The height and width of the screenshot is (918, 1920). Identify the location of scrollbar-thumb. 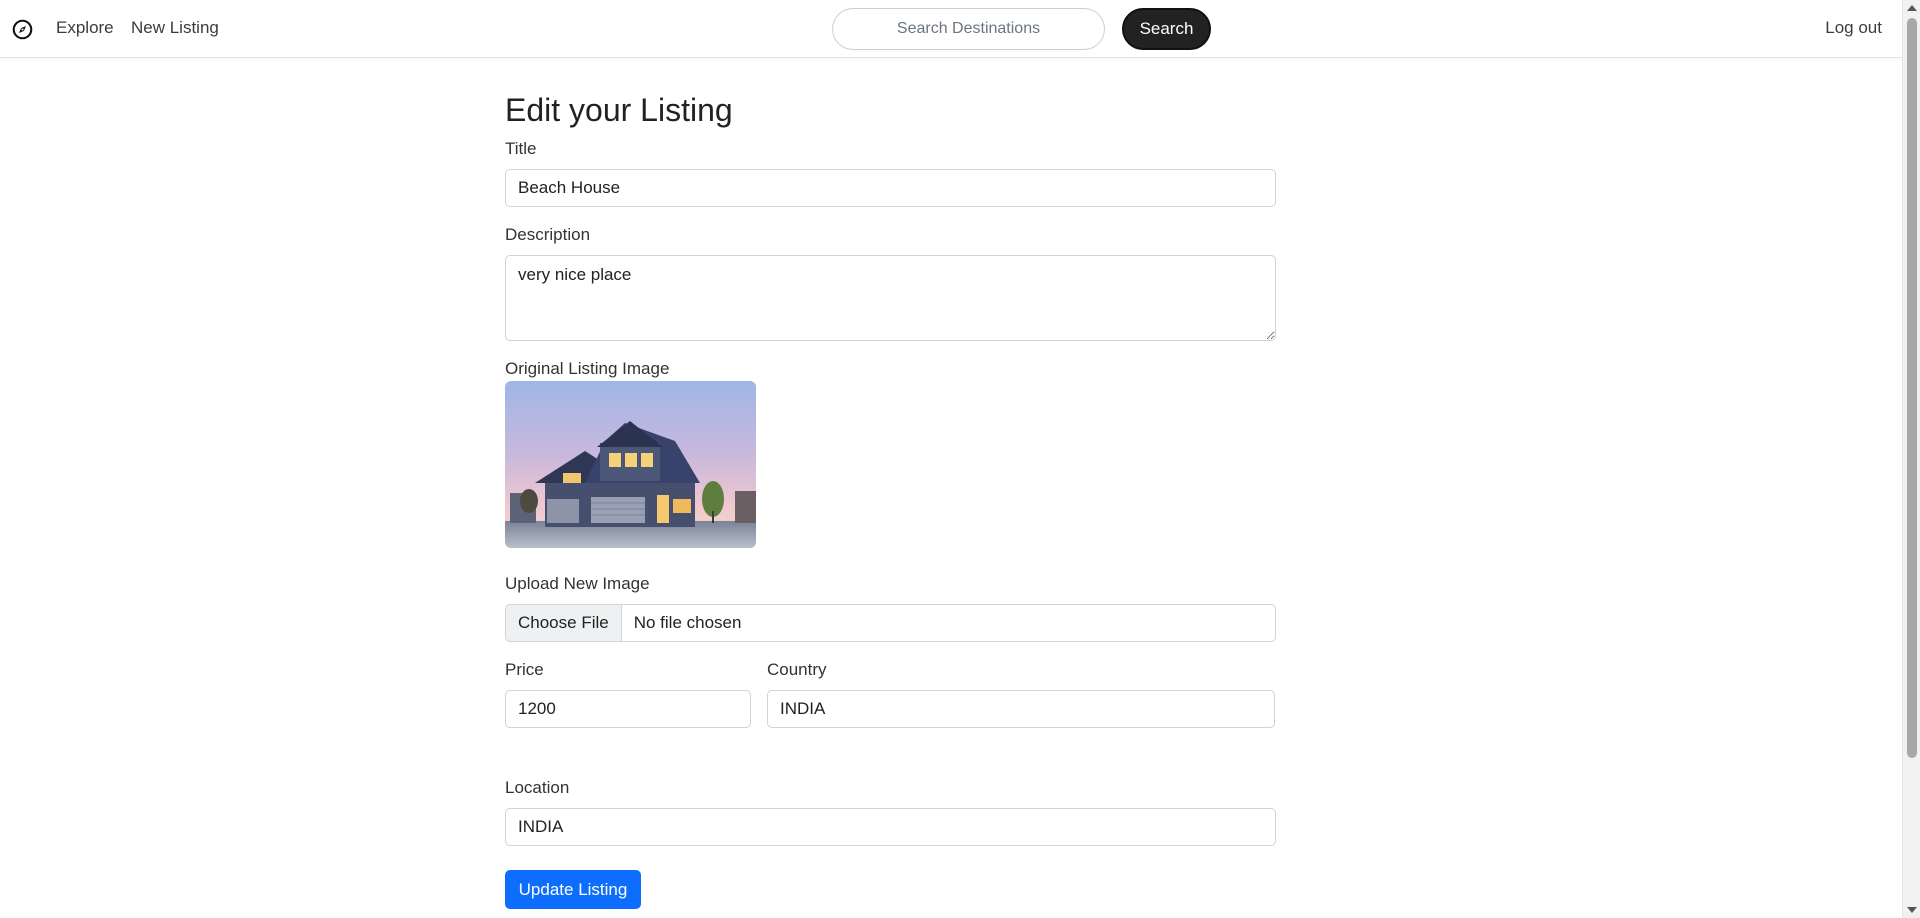
(1912, 388).